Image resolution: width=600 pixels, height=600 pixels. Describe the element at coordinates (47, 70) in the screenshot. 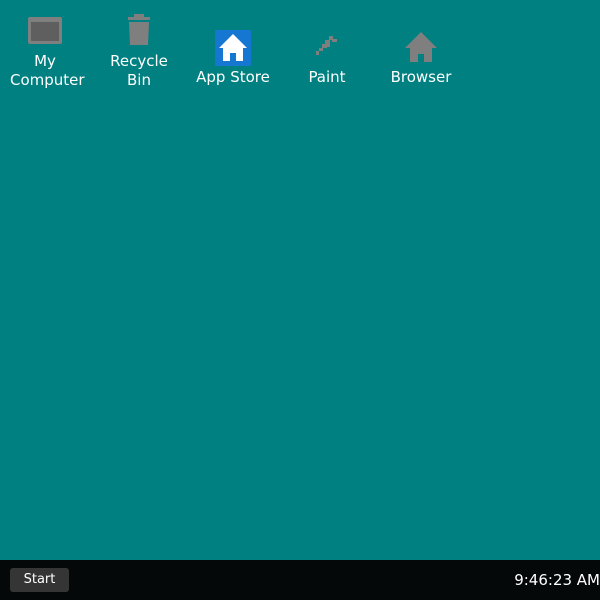

I see `desktop-icon-label: My Computer` at that location.